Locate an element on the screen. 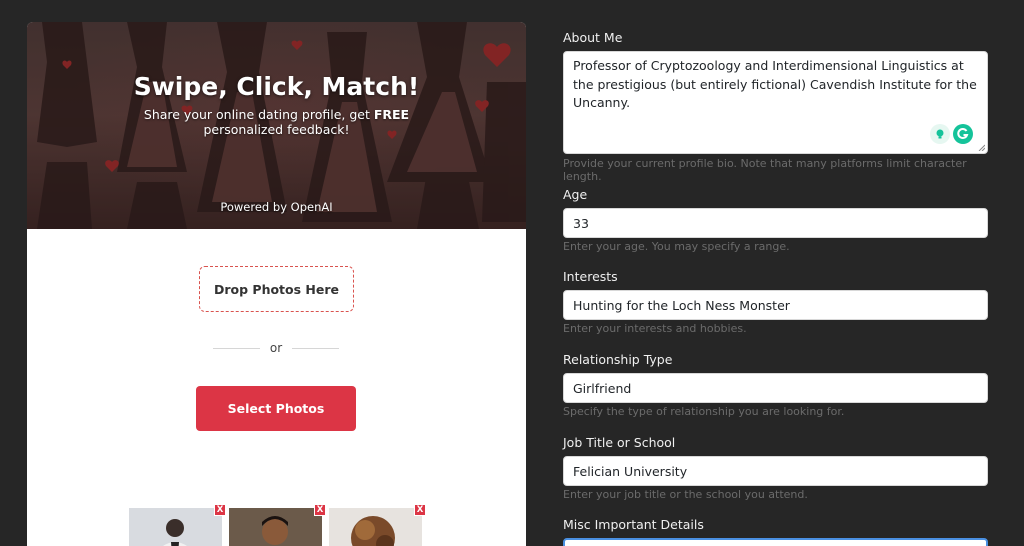  powered-by: Powered by OpenAI is located at coordinates (276, 207).